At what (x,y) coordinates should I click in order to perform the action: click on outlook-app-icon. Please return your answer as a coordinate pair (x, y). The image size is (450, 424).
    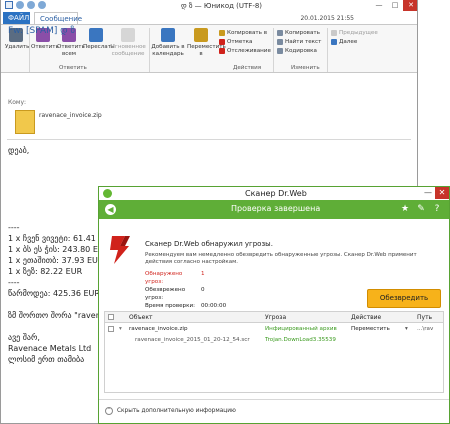
    Looking at the image, I should click on (9, 5).